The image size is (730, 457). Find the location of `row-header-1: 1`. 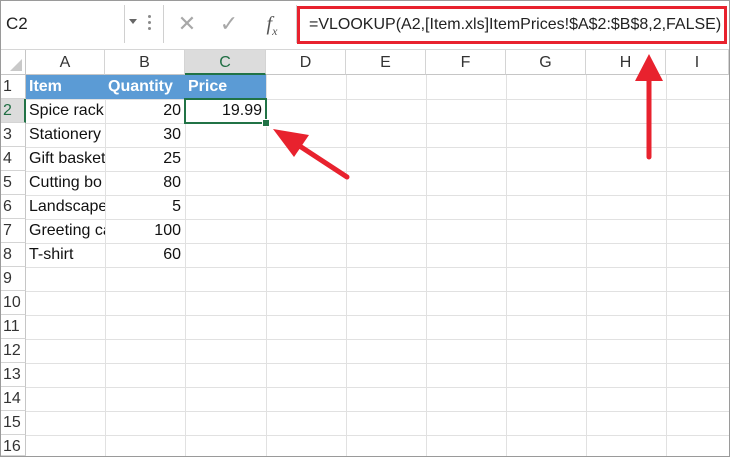

row-header-1: 1 is located at coordinates (13, 87).